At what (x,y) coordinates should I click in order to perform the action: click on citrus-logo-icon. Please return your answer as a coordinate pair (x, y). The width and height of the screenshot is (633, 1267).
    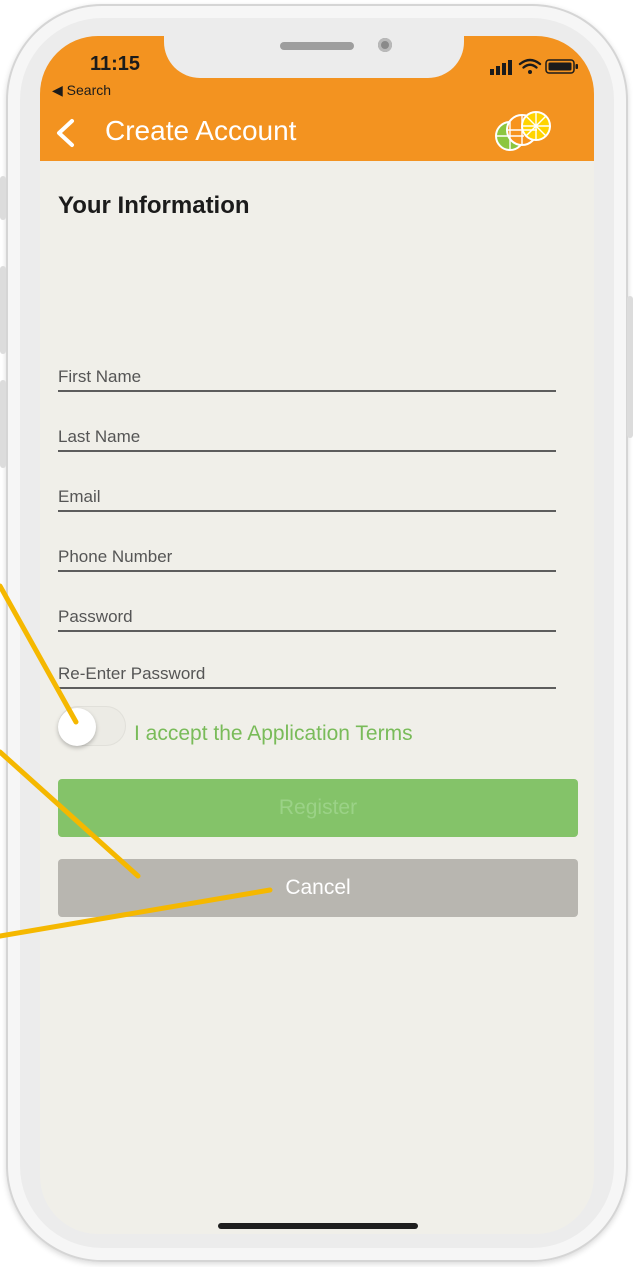
    Looking at the image, I should click on (523, 131).